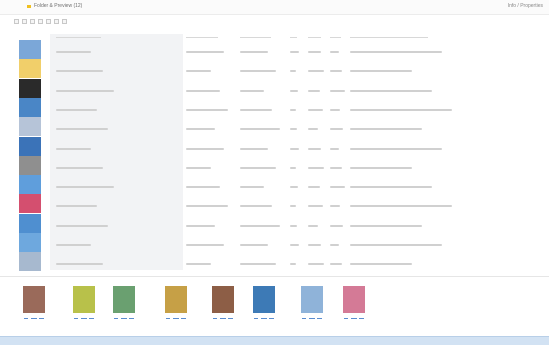  Describe the element at coordinates (525, 6) in the screenshot. I see `info-link: Info / Properties` at that location.